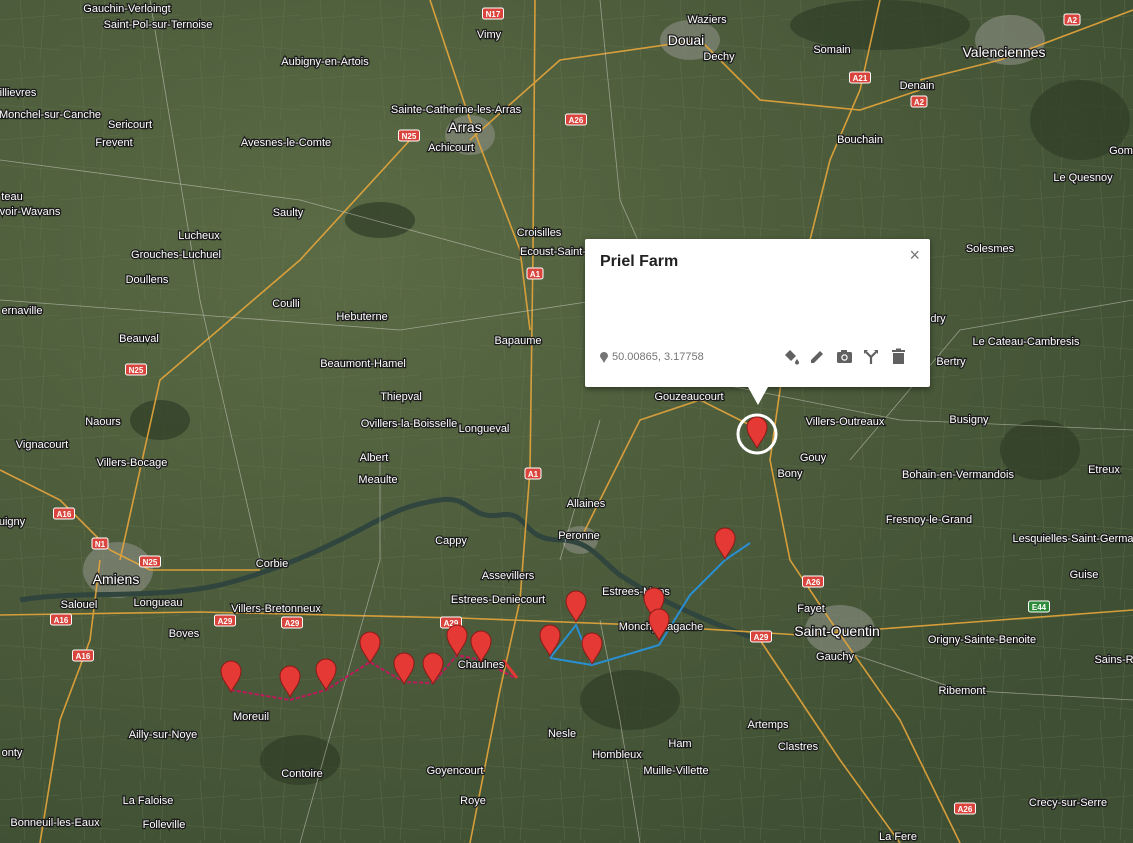 The height and width of the screenshot is (843, 1133). Describe the element at coordinates (126, 9) in the screenshot. I see `place-label: Gauchin-Verloingt` at that location.